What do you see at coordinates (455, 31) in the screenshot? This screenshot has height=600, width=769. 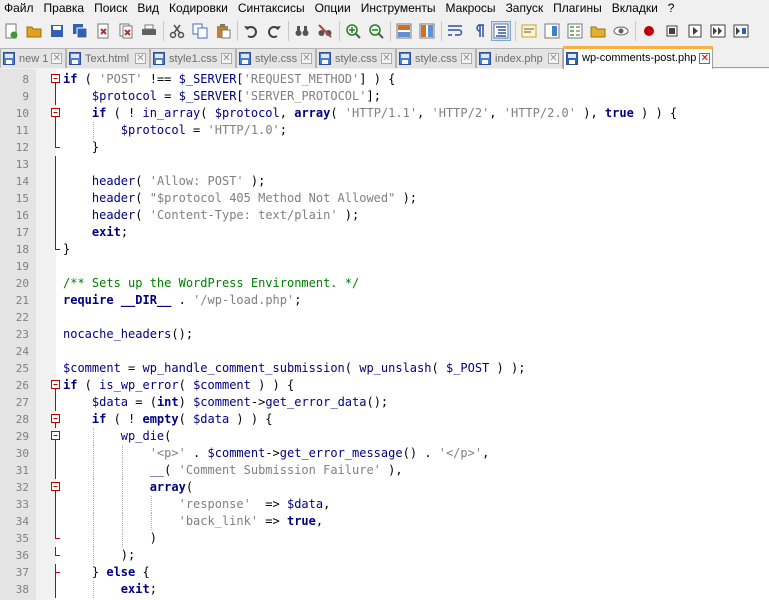 I see `word-wrap-icon` at bounding box center [455, 31].